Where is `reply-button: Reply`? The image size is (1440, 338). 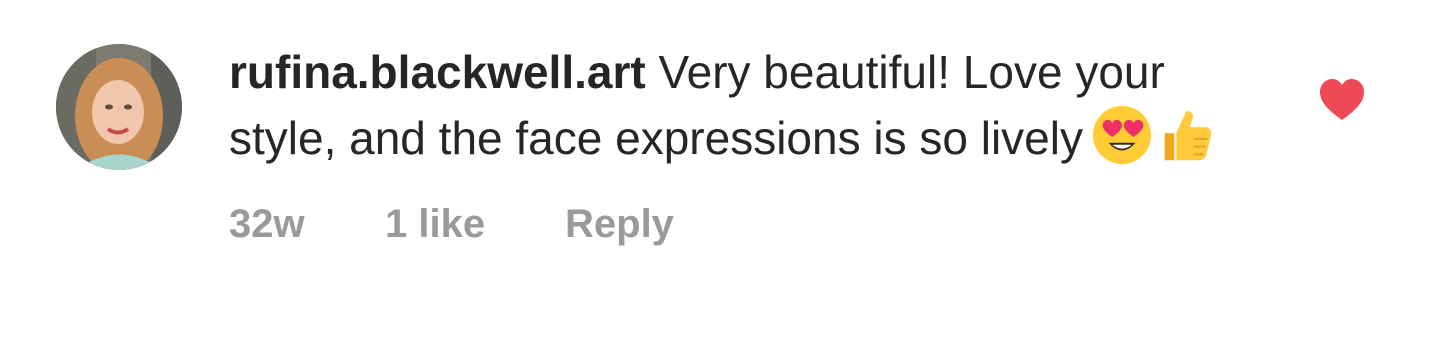
reply-button: Reply is located at coordinates (619, 224).